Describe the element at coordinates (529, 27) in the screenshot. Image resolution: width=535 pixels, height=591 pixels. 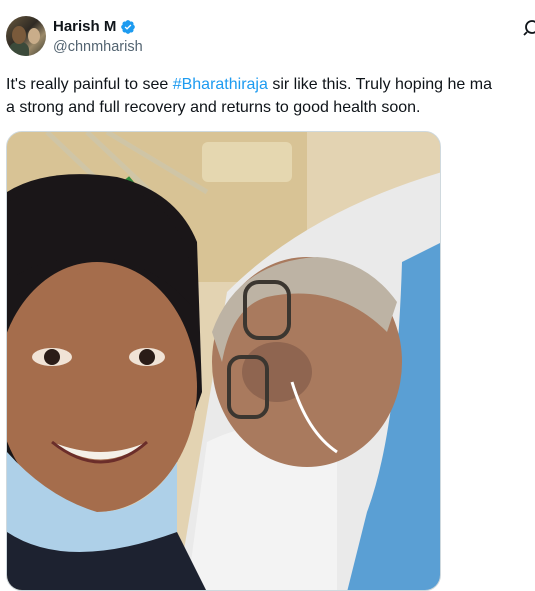
I see `grok-icon` at that location.